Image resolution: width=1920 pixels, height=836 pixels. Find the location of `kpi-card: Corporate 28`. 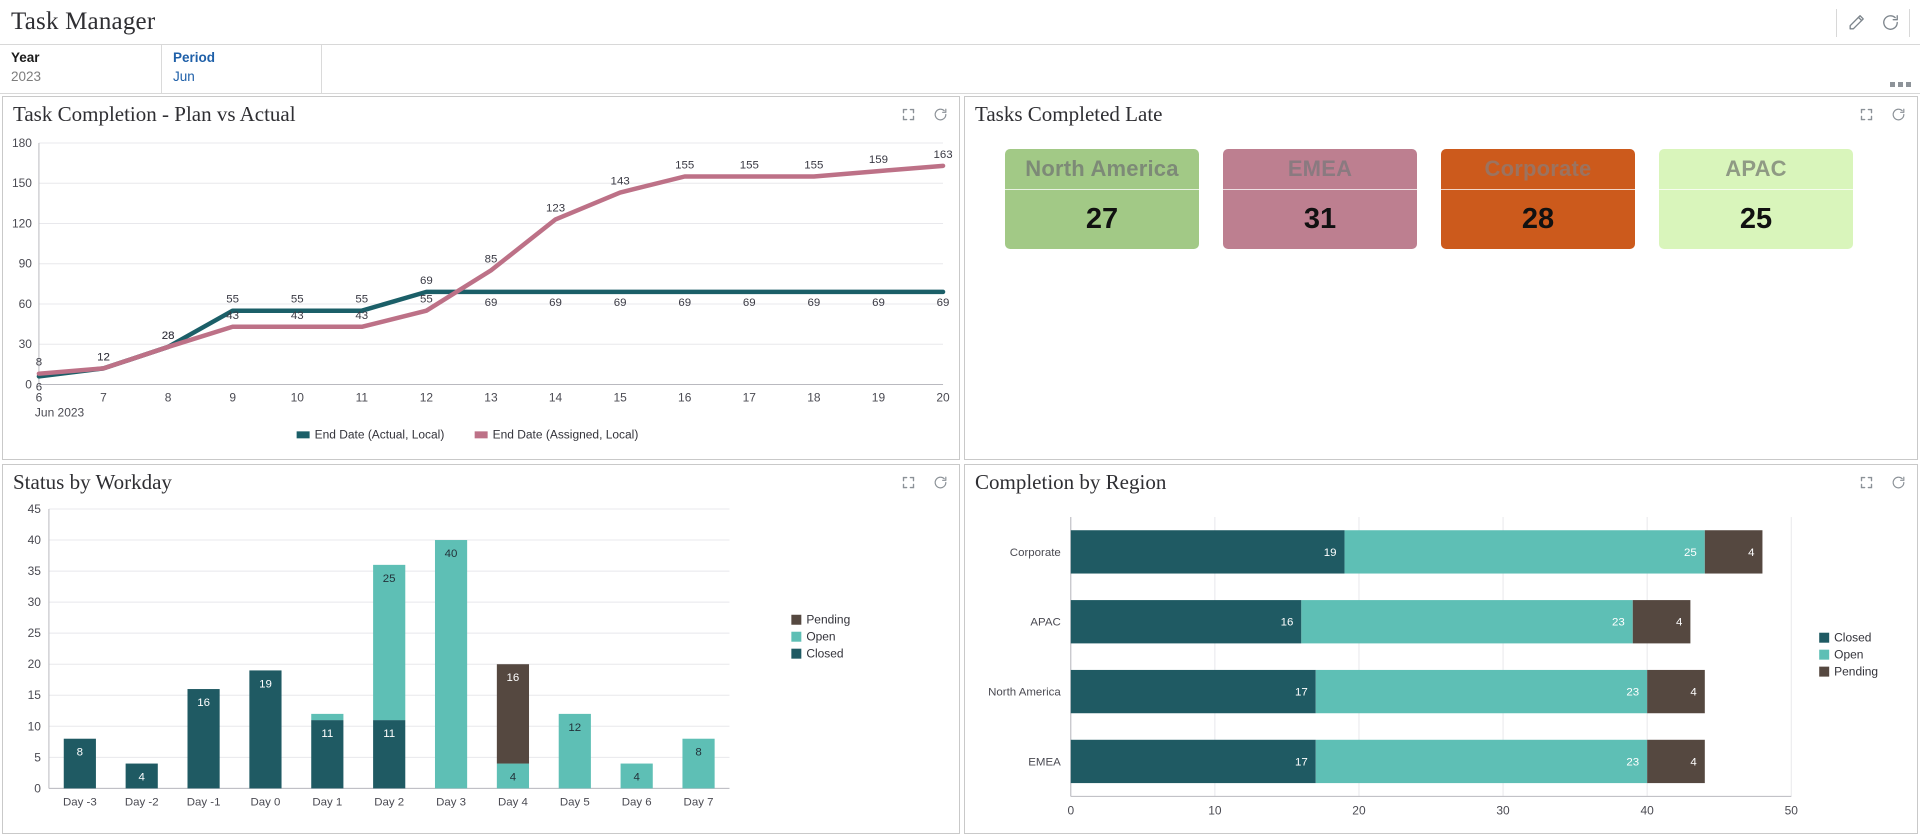

kpi-card: Corporate 28 is located at coordinates (1538, 199).